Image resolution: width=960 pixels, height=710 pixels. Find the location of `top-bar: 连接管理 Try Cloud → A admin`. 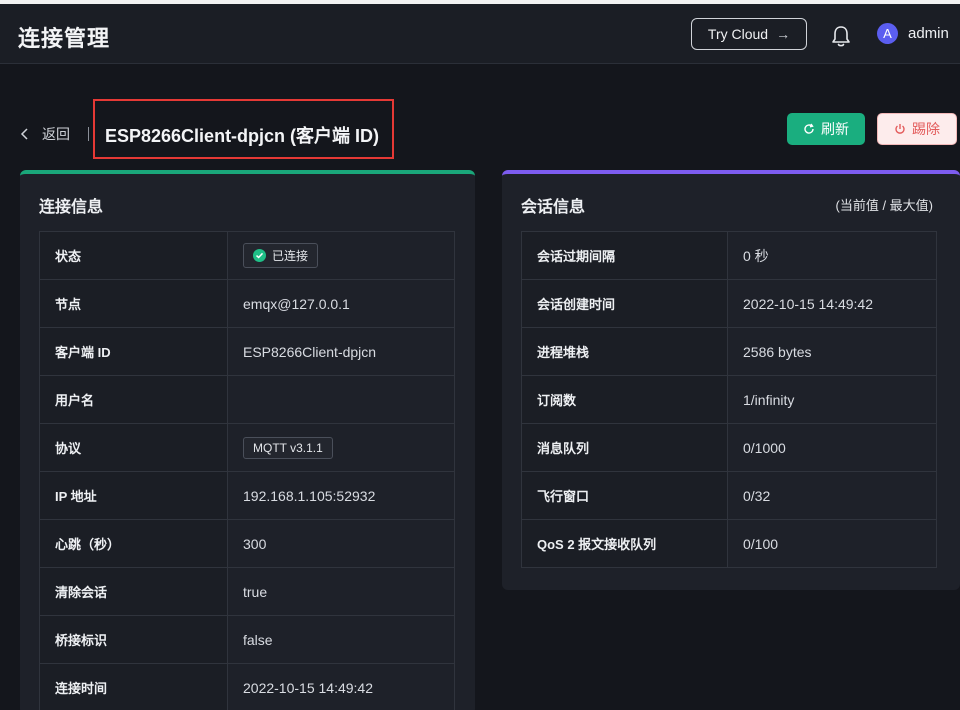

top-bar: 连接管理 Try Cloud → A admin is located at coordinates (480, 32).